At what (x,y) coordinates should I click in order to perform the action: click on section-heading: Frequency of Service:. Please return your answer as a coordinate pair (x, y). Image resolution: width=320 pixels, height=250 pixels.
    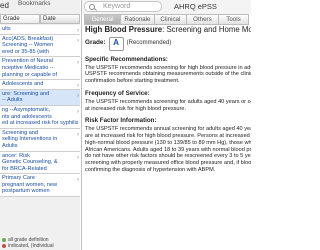
    Looking at the image, I should click on (117, 93).